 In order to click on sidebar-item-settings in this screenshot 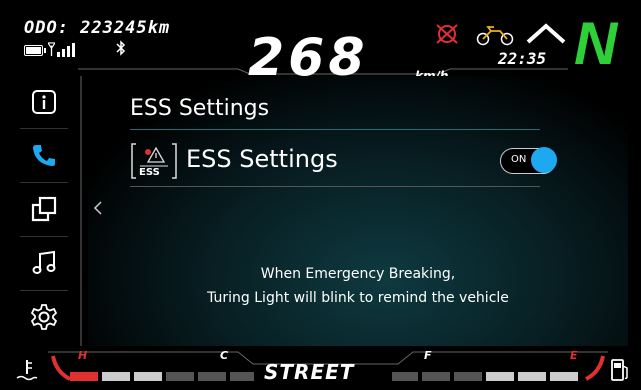, I will do `click(44, 317)`.